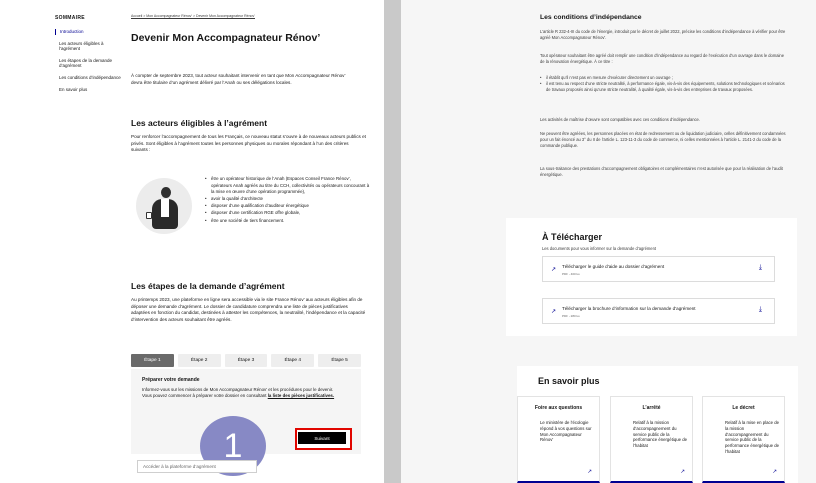  What do you see at coordinates (569, 381) in the screenshot?
I see `more-info-heading: En savoir plus` at bounding box center [569, 381].